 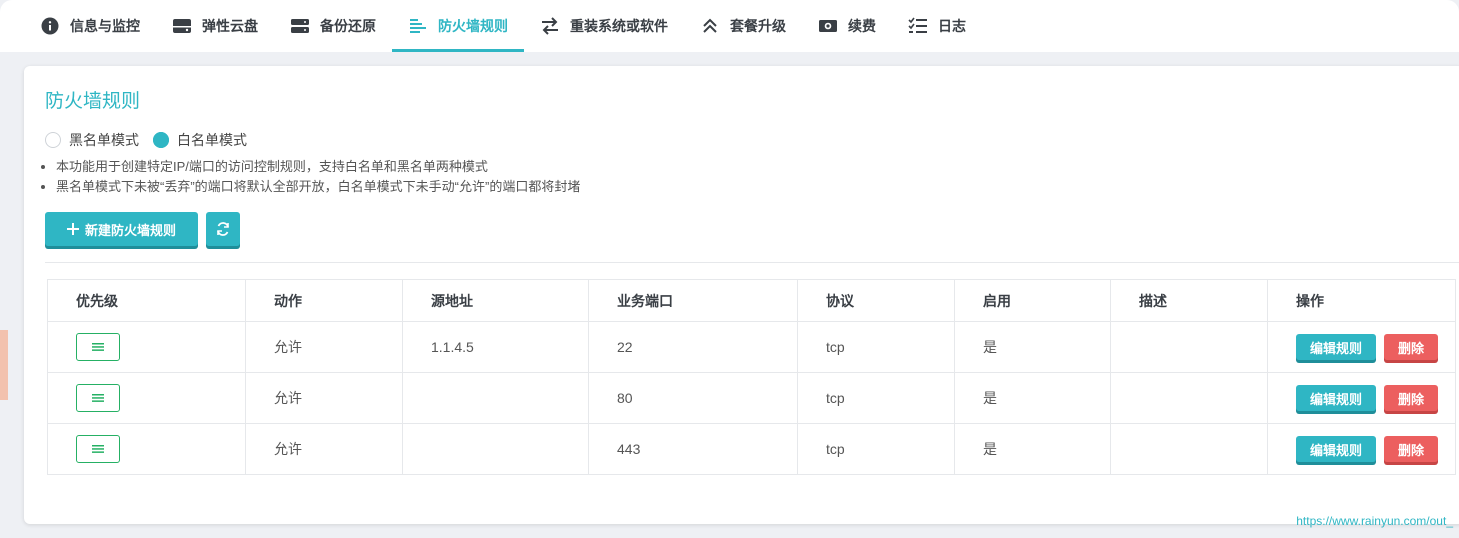 What do you see at coordinates (693, 347) in the screenshot?
I see `port-cell: 22` at bounding box center [693, 347].